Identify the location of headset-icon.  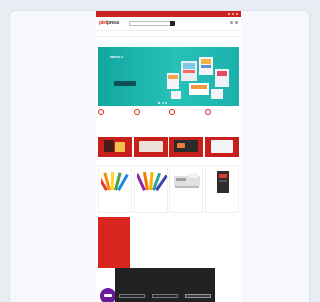
(207, 112).